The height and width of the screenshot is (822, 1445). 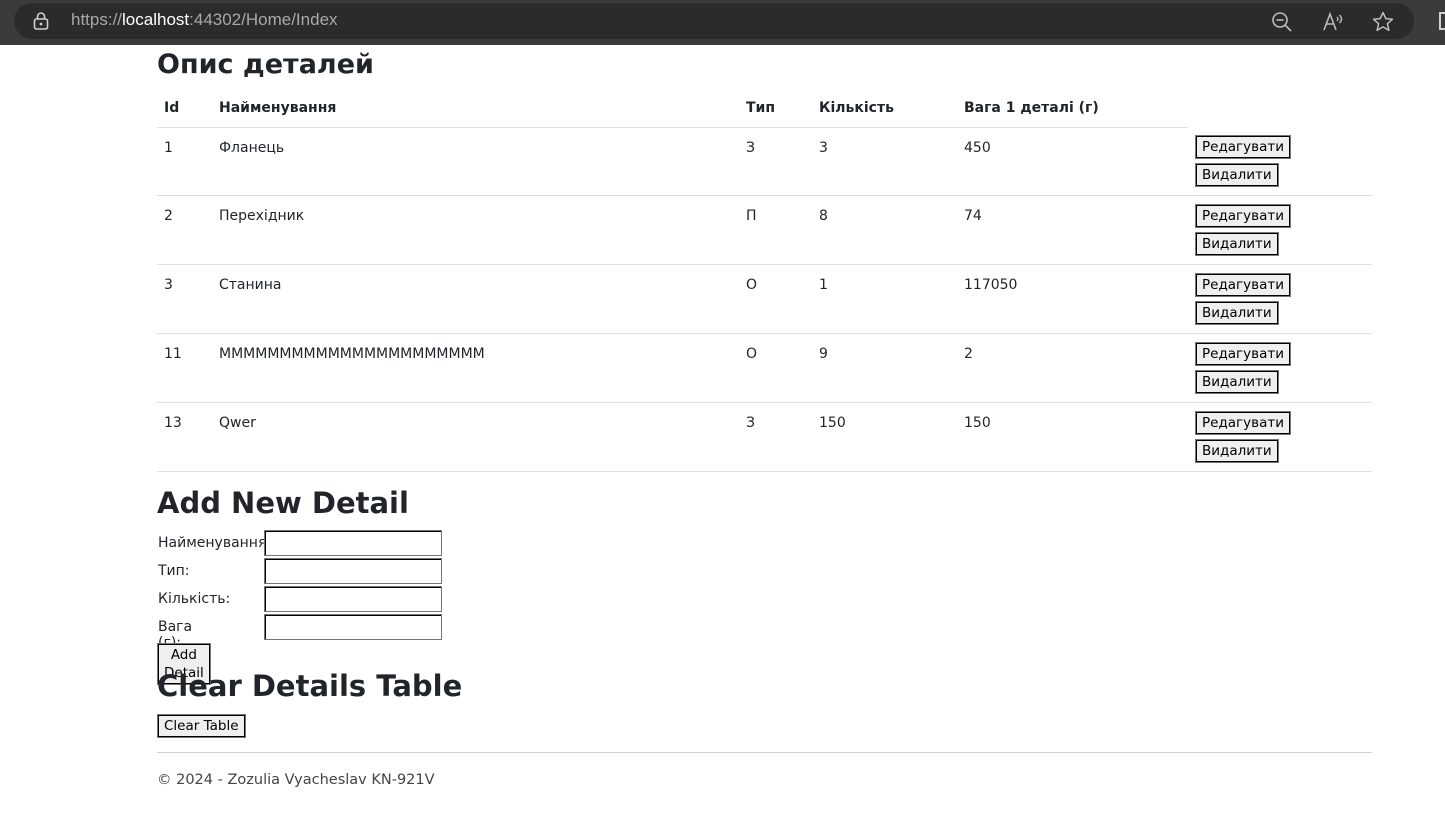 I want to click on url-host: localhost, so click(x=156, y=19).